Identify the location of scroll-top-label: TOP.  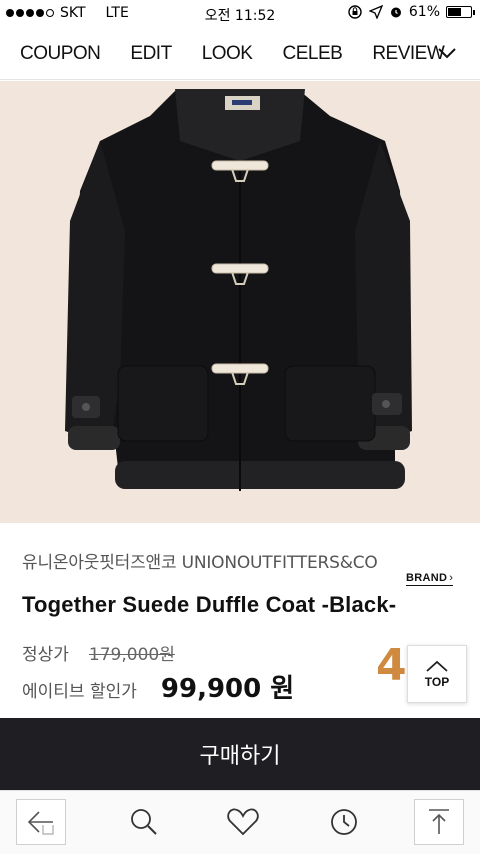
(437, 682).